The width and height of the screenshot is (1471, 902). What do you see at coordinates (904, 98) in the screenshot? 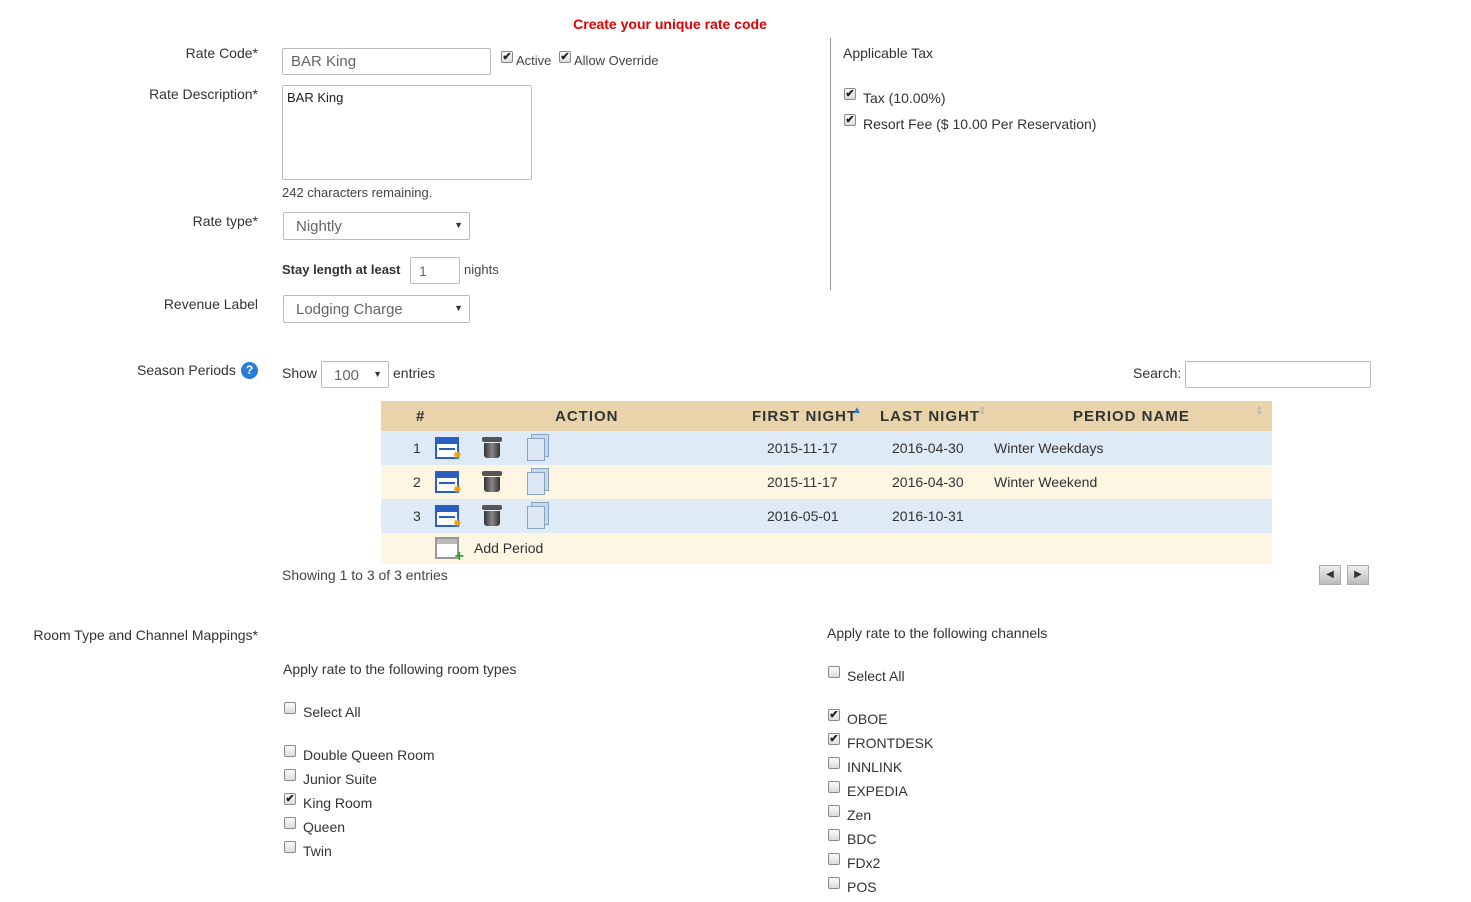
I see `tax-label: Tax (10.00%)` at bounding box center [904, 98].